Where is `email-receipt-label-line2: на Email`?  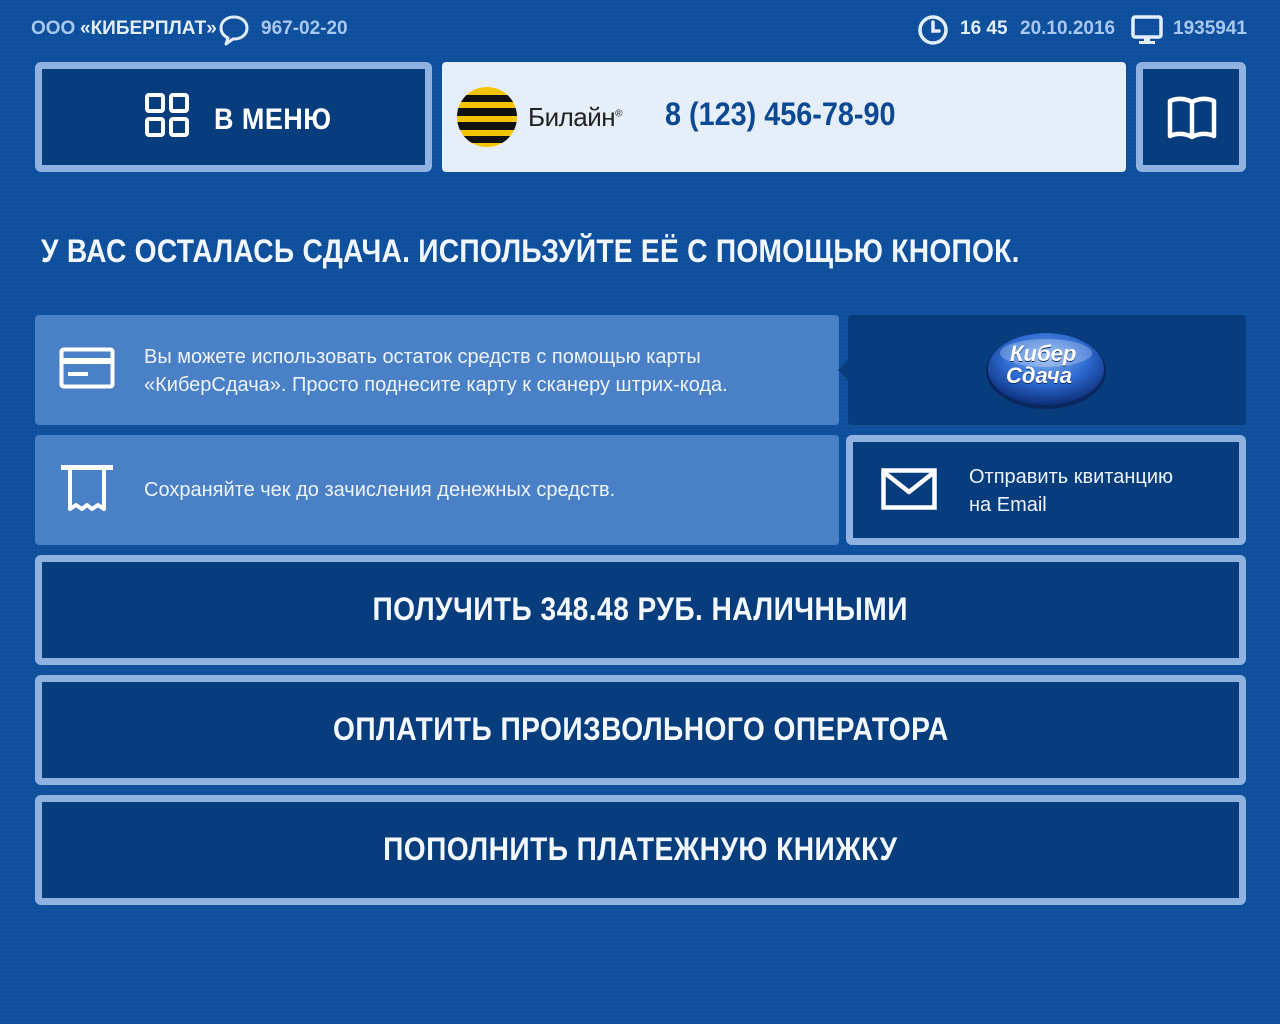 email-receipt-label-line2: на Email is located at coordinates (1008, 505).